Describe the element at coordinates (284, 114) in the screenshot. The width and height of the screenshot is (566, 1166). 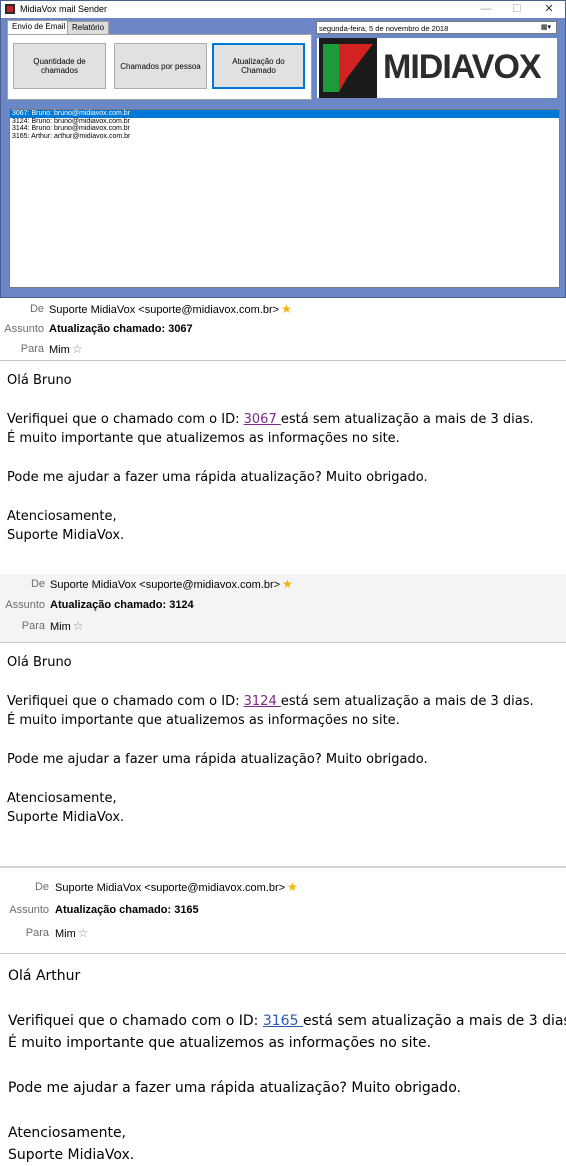
I see `list-item: 3067: Bruno: bruno@midiavox.com.br` at that location.